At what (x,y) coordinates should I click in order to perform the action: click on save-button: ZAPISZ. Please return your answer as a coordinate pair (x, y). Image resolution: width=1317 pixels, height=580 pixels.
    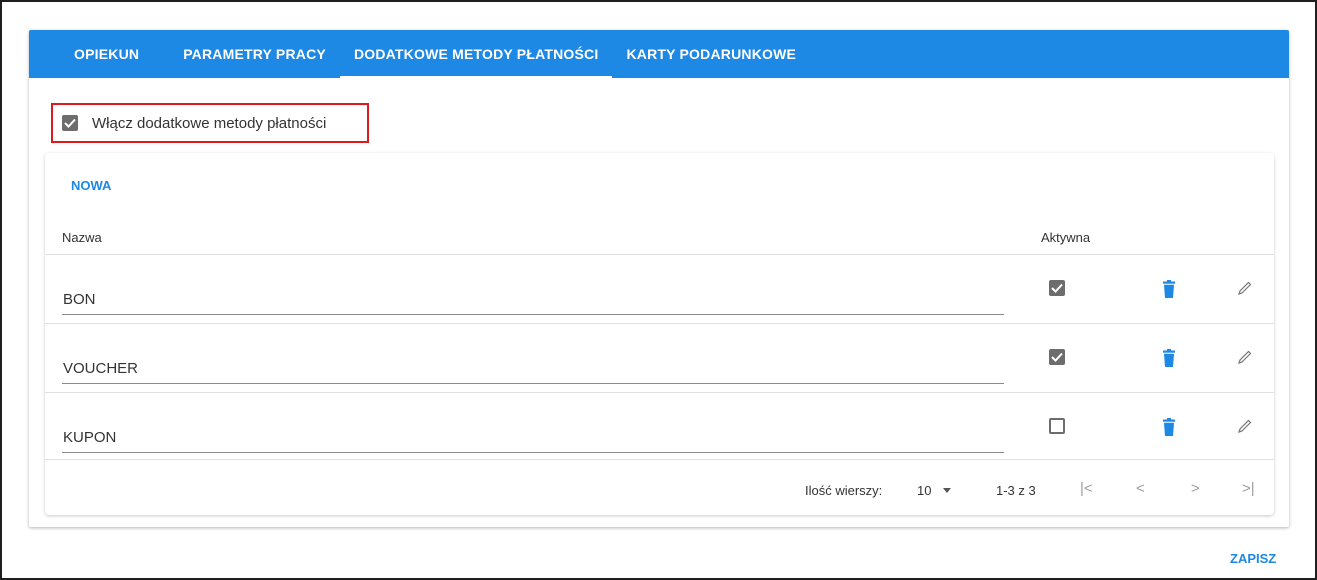
    Looking at the image, I should click on (1253, 558).